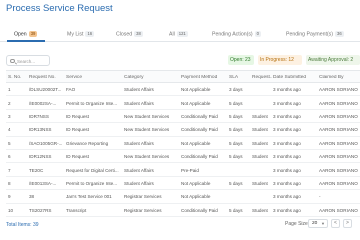 This screenshot has height=240, width=360. I want to click on search-input, so click(33, 61).